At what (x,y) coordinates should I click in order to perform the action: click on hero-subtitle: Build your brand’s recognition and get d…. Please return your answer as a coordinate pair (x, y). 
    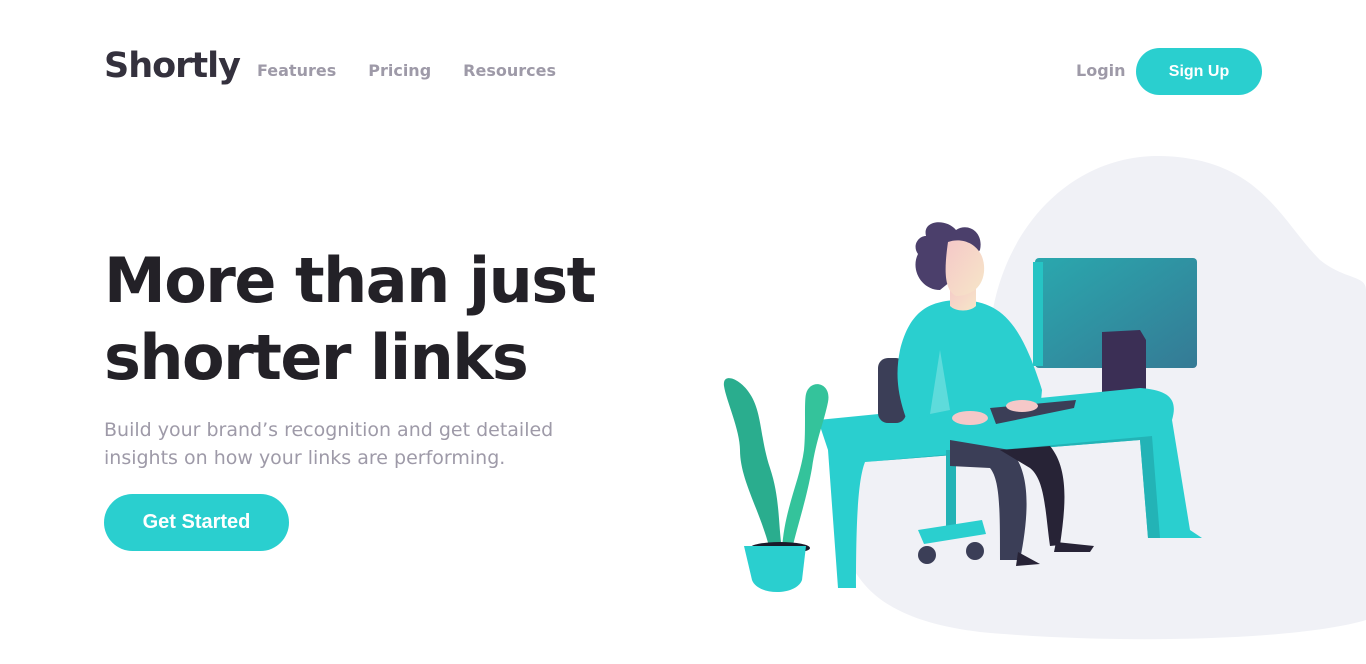
    Looking at the image, I should click on (329, 444).